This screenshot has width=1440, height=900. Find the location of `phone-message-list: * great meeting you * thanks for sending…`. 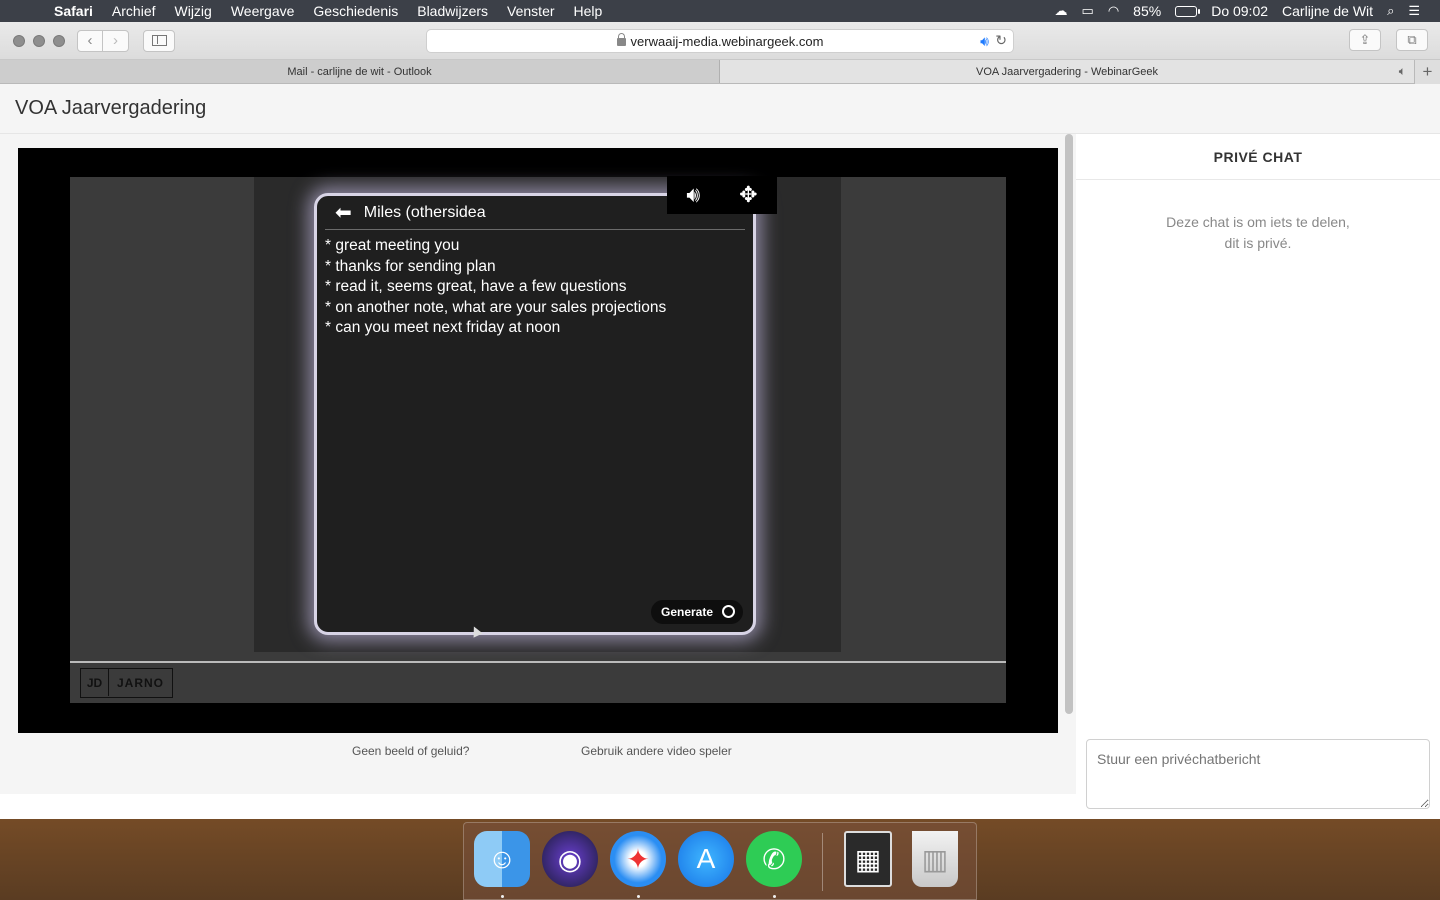

phone-message-list: * great meeting you * thanks for sending… is located at coordinates (535, 287).